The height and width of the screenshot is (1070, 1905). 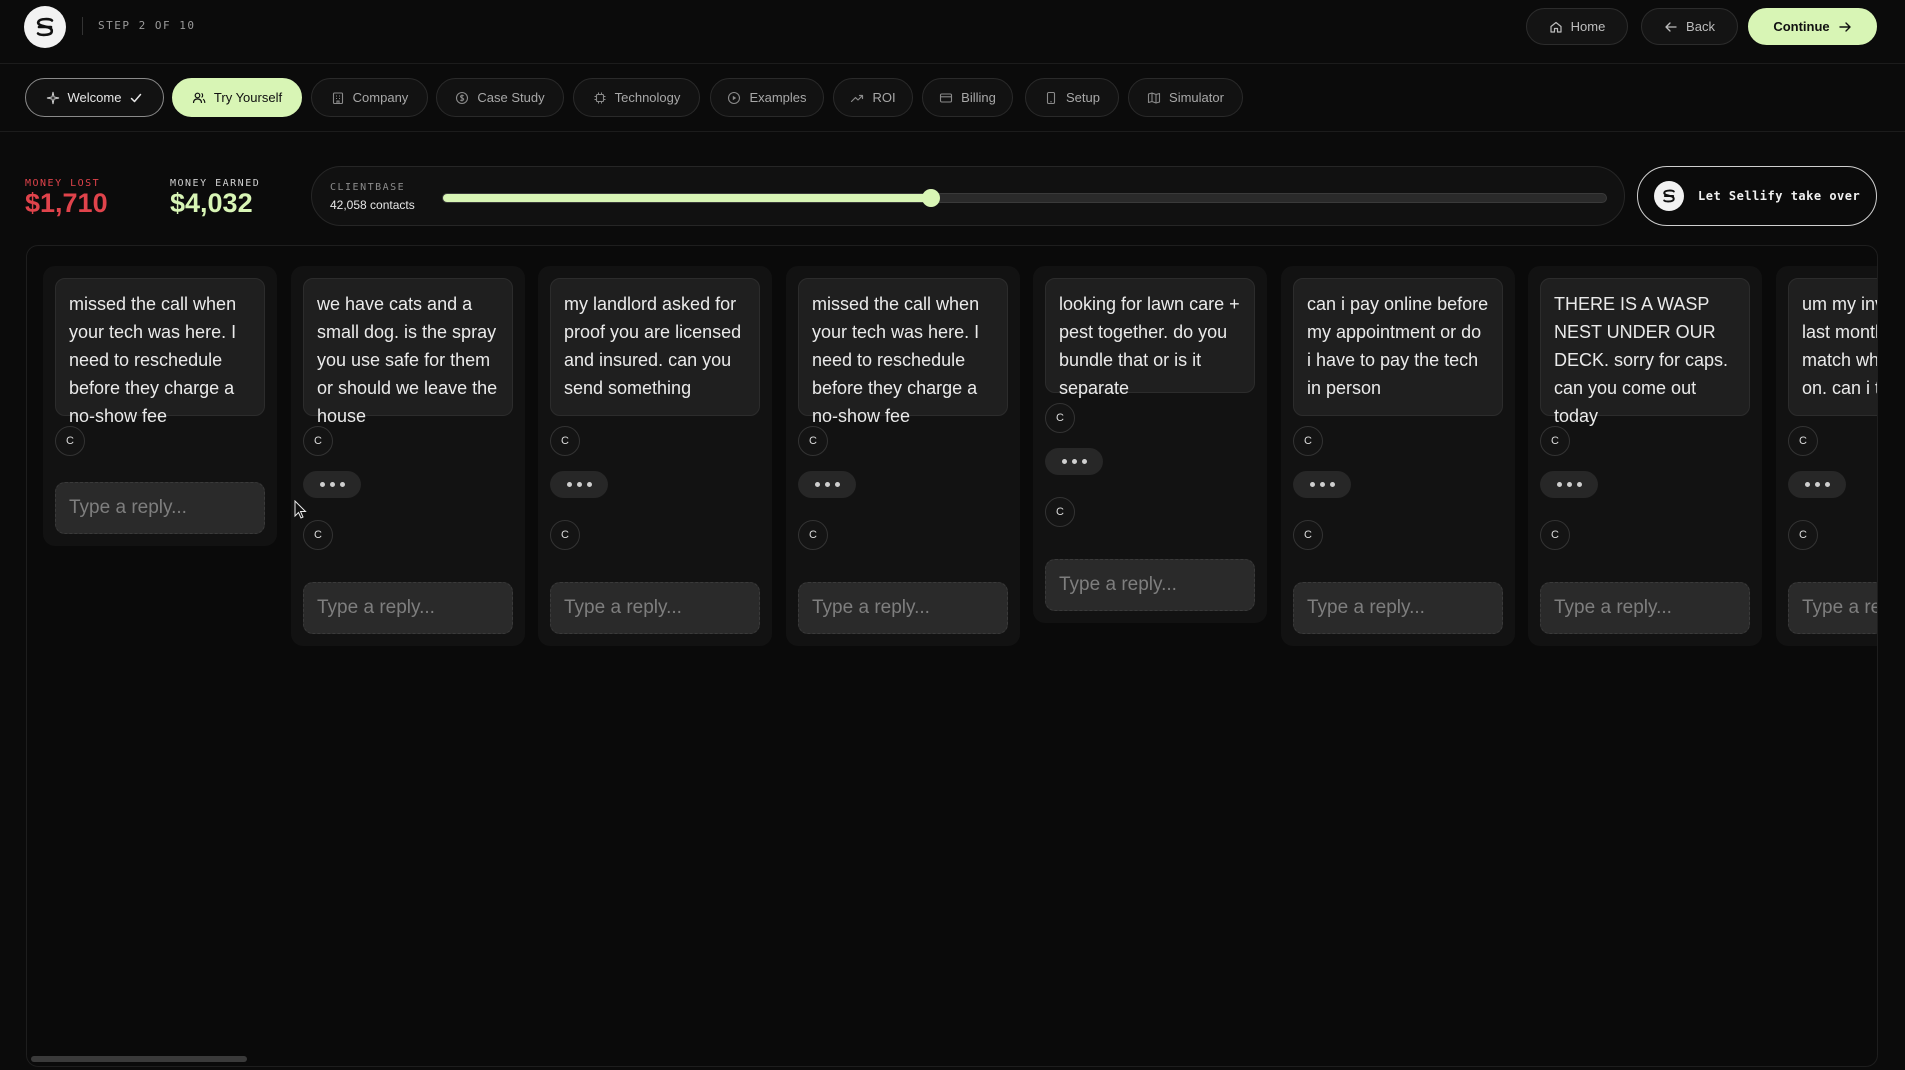 I want to click on slider-thumb, so click(x=931, y=198).